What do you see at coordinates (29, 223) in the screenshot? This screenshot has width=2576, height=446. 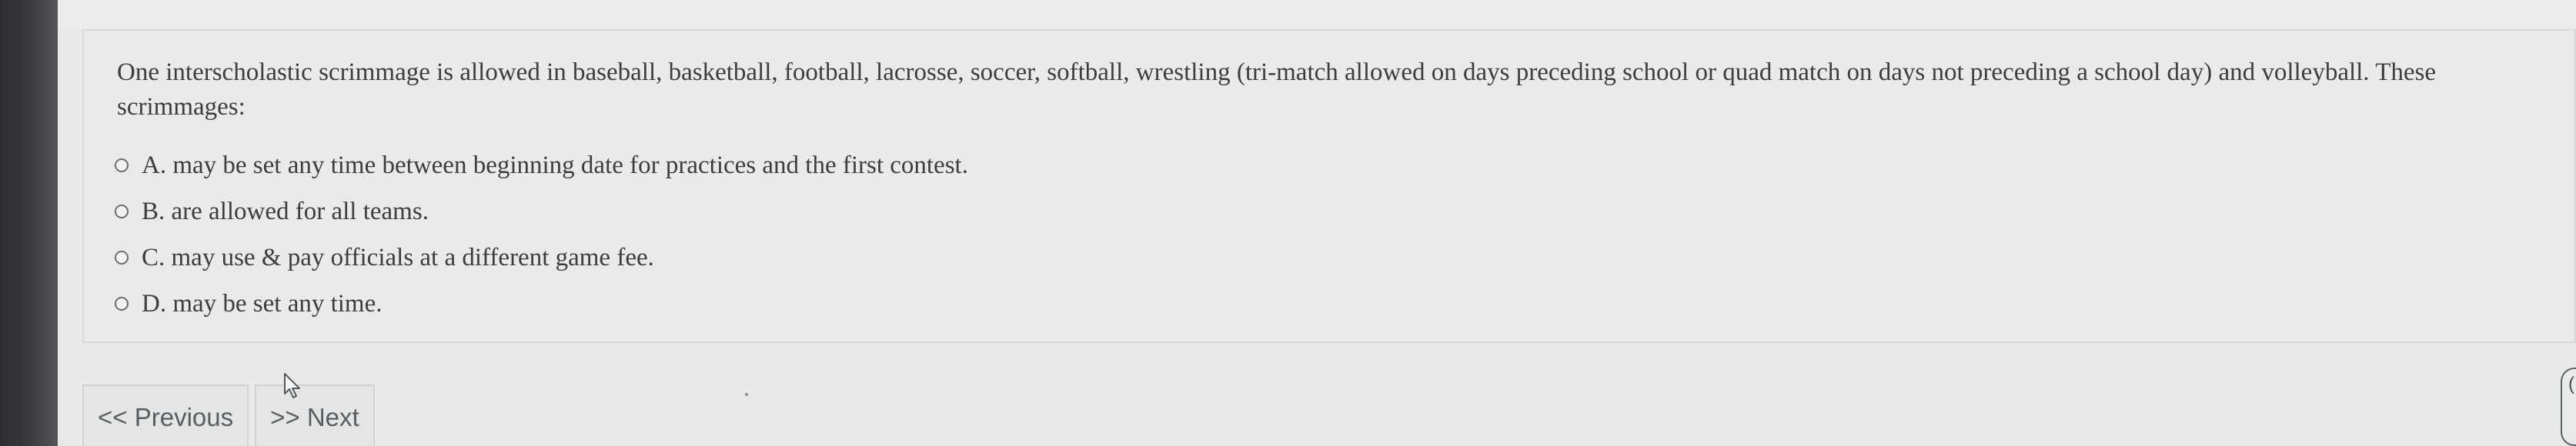 I see `left-frame-bar` at bounding box center [29, 223].